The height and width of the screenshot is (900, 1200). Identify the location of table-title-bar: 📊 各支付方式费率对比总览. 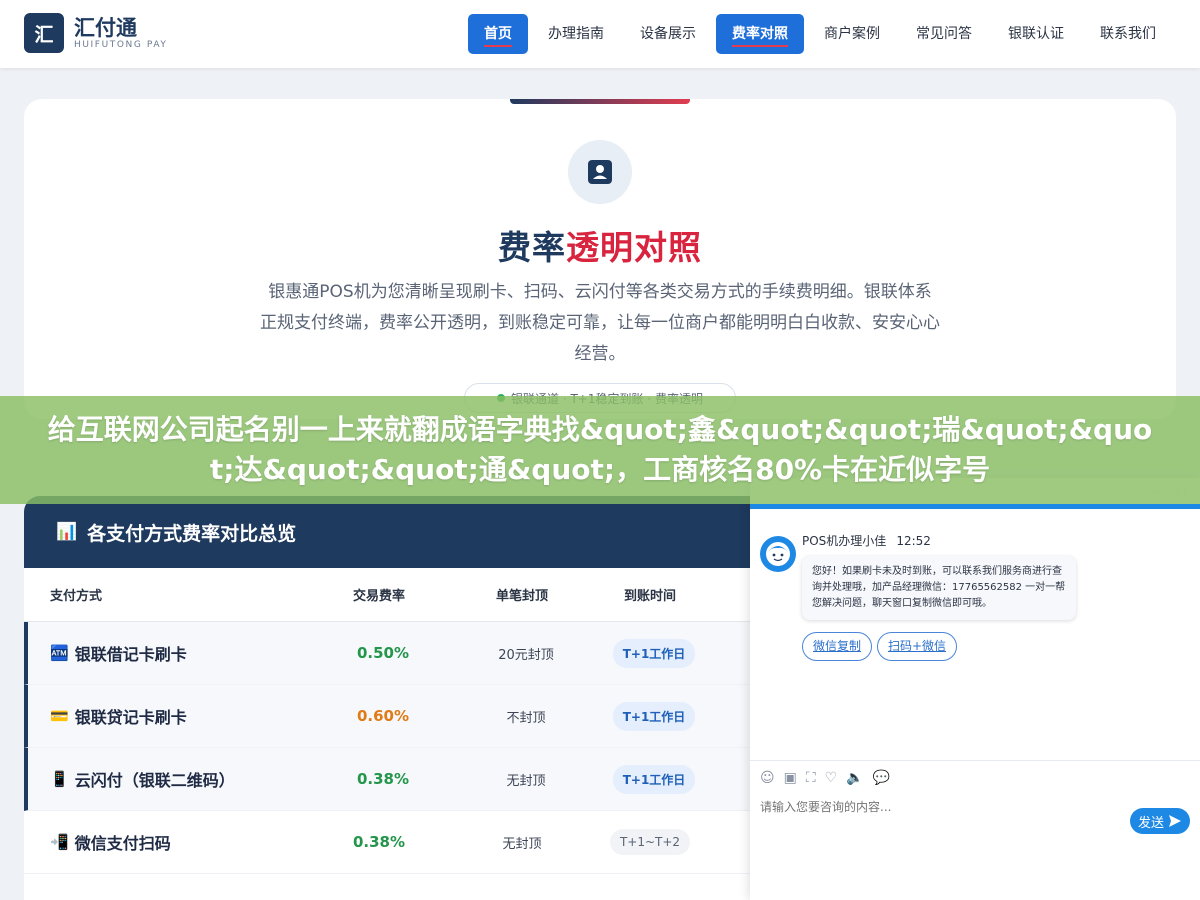
(394, 532).